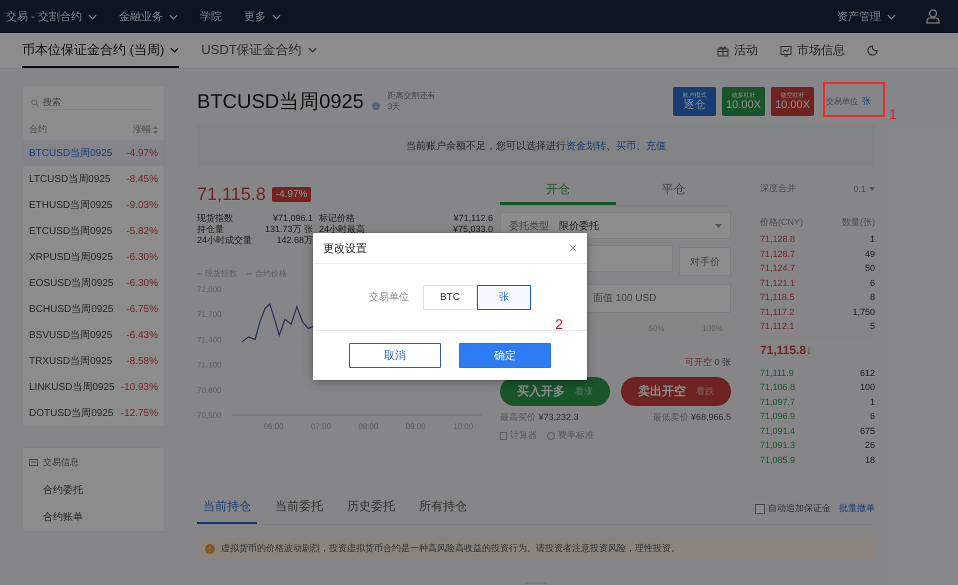 The width and height of the screenshot is (958, 585). I want to click on field-label: 交易单位, so click(389, 297).